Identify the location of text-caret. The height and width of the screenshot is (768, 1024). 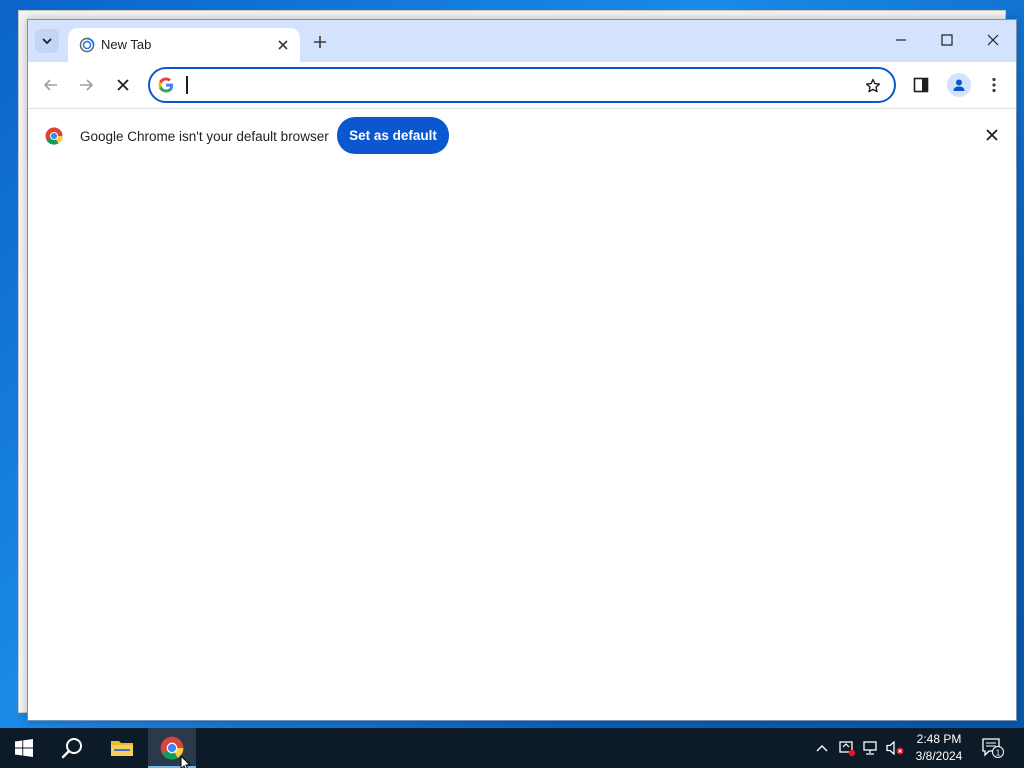
(187, 85).